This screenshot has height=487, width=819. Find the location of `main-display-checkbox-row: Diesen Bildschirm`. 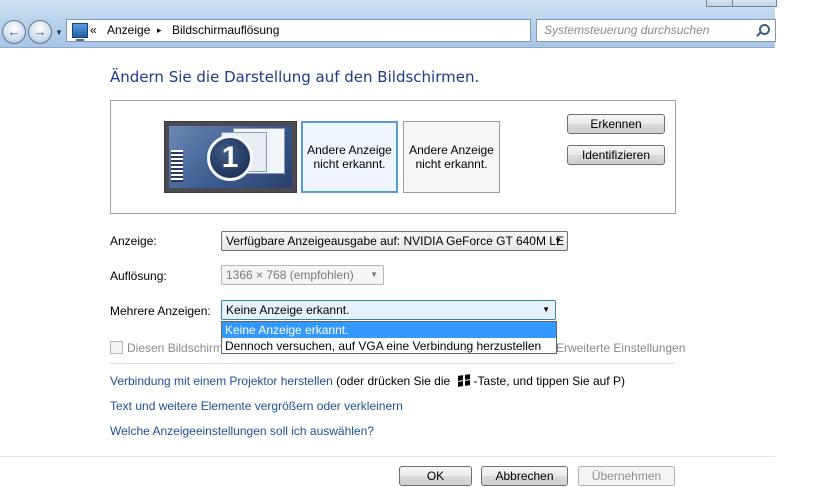

main-display-checkbox-row: Diesen Bildschirm is located at coordinates (166, 348).